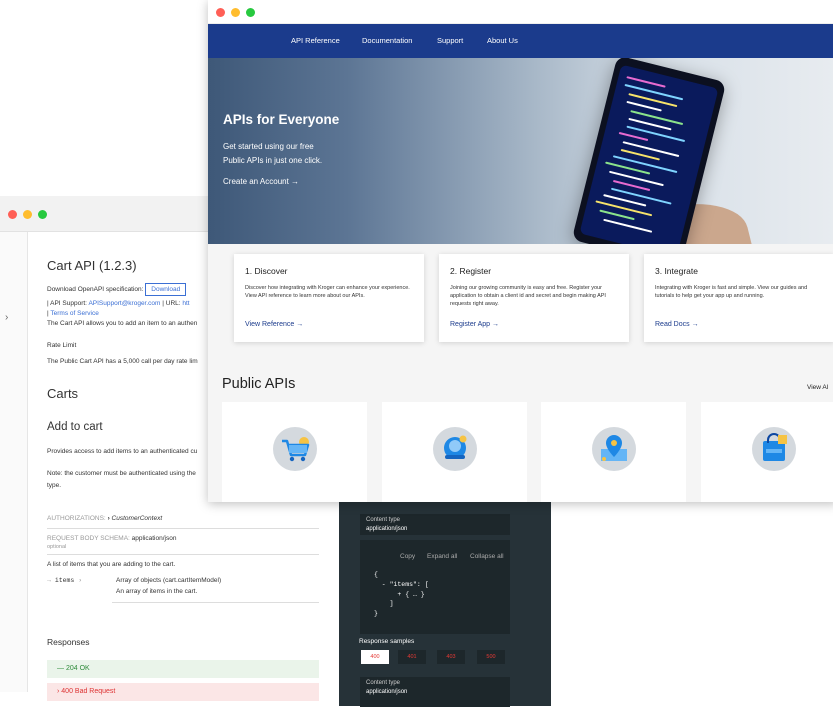  I want to click on field-name: items, so click(64, 580).